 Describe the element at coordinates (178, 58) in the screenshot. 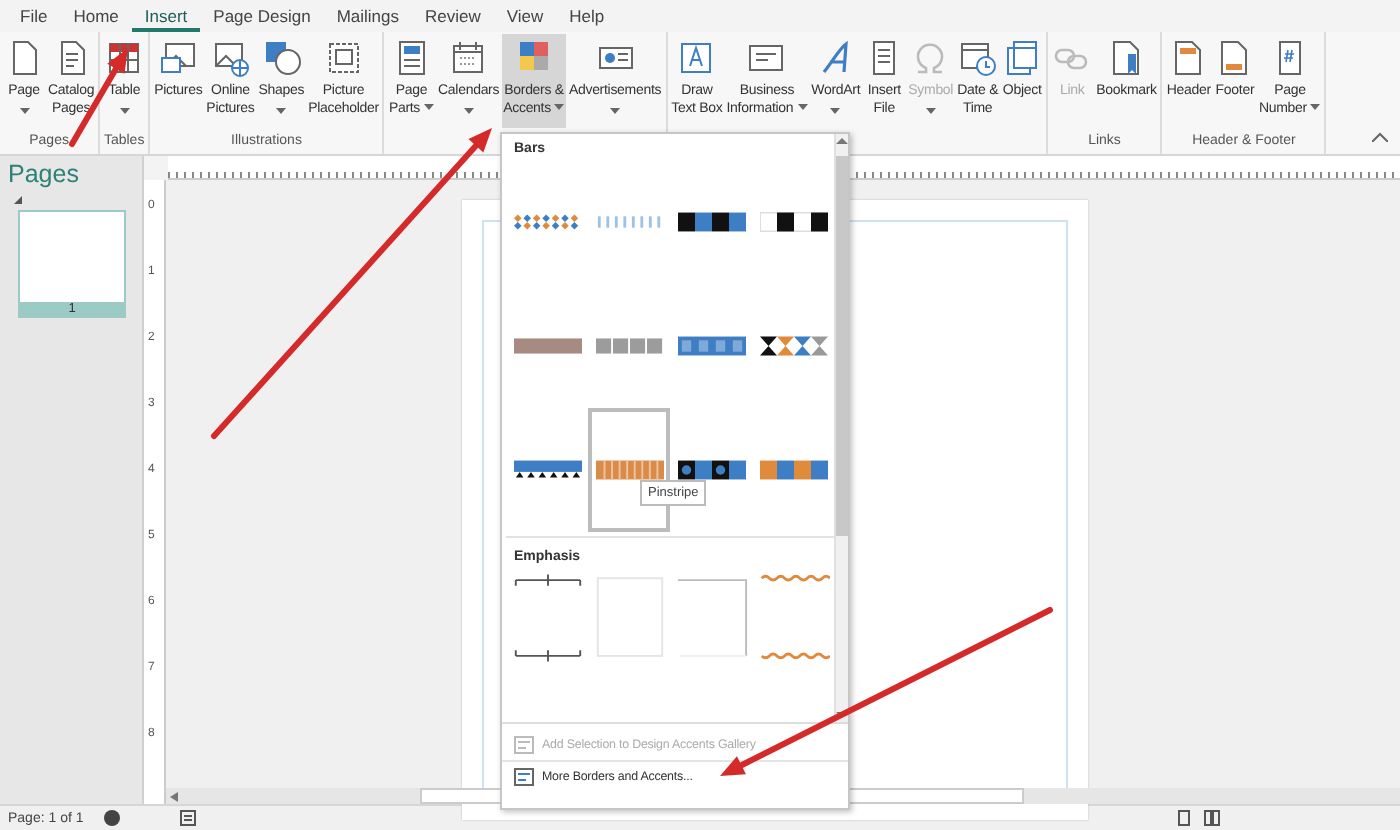

I see `picture-icon` at that location.